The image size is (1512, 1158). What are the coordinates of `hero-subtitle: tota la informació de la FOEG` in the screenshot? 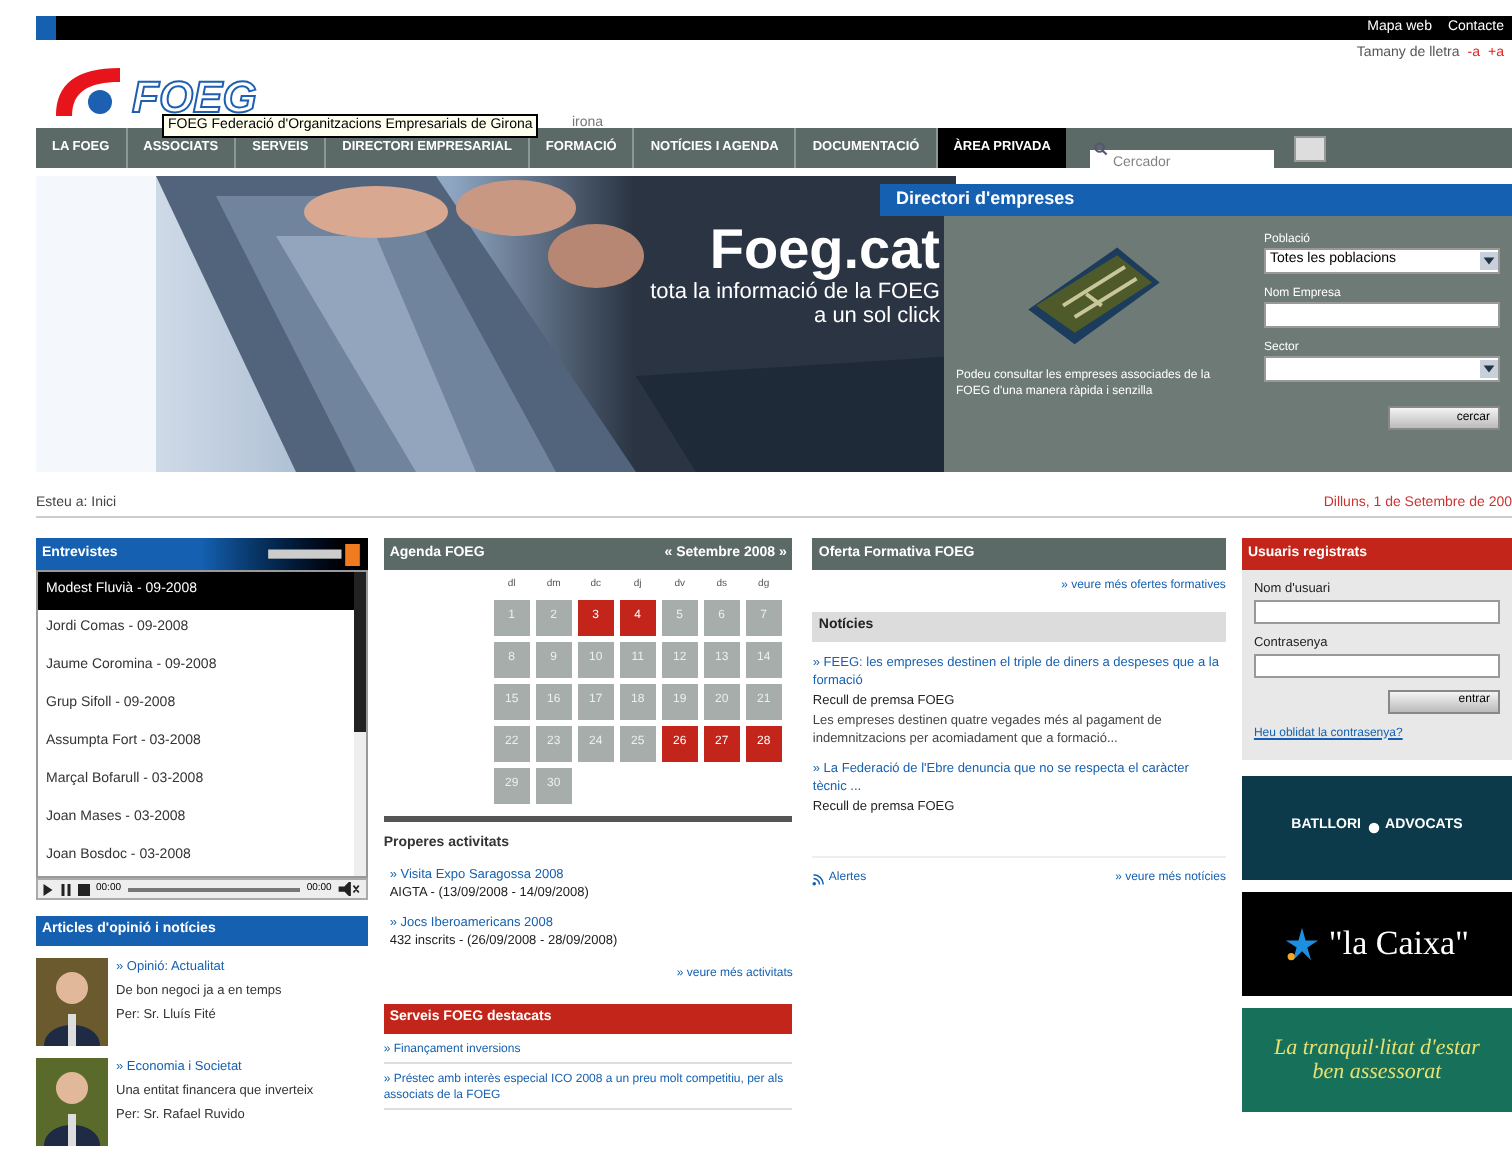 It's located at (795, 292).